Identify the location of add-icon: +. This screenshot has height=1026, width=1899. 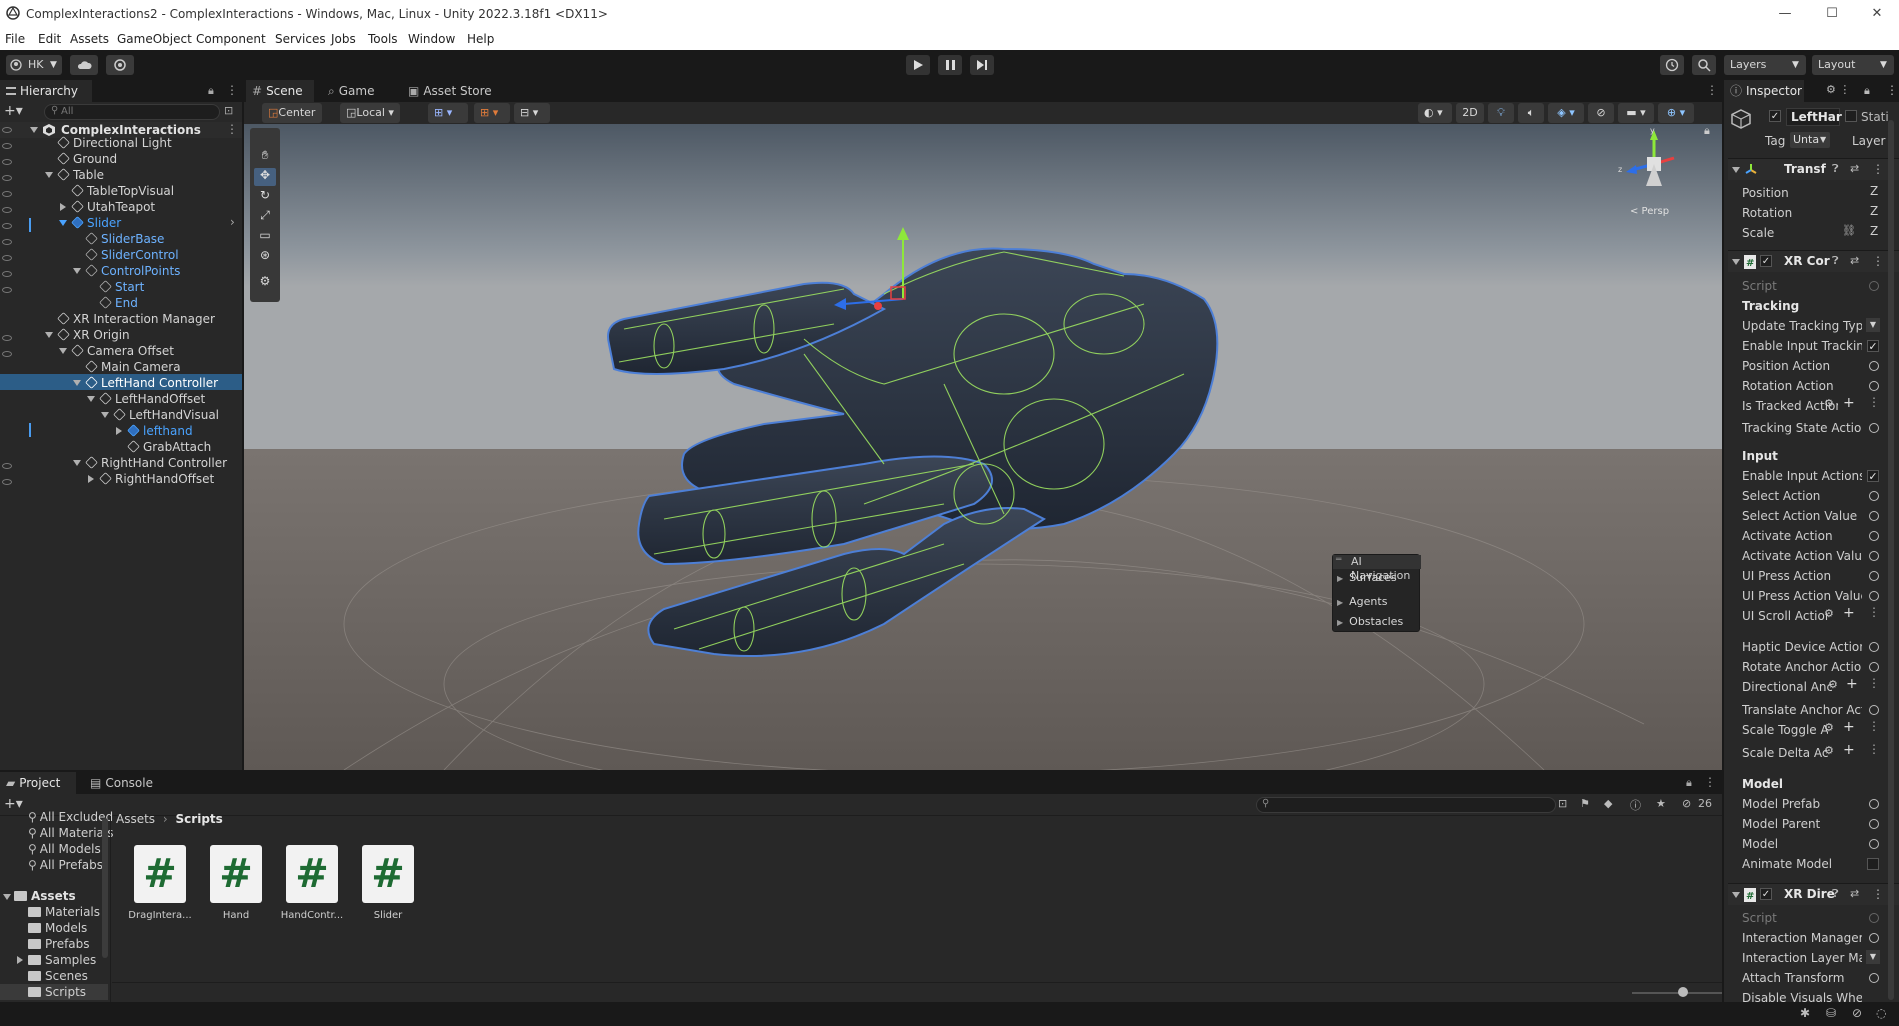
(1849, 403).